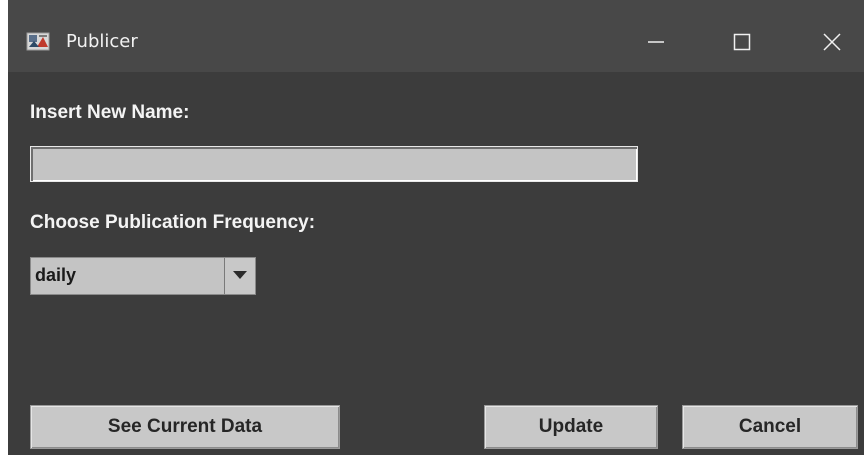 The height and width of the screenshot is (455, 864). I want to click on name-label: Insert New Name:, so click(110, 112).